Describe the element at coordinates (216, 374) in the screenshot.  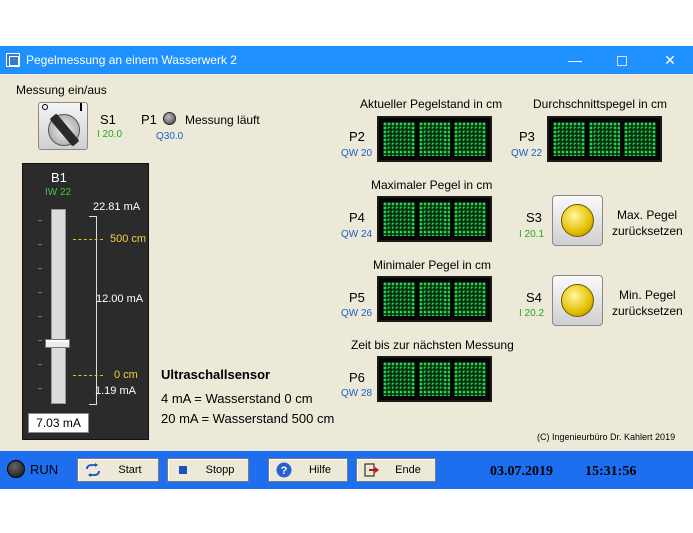
I see `sensor-info-title: Ultraschallsensor` at that location.